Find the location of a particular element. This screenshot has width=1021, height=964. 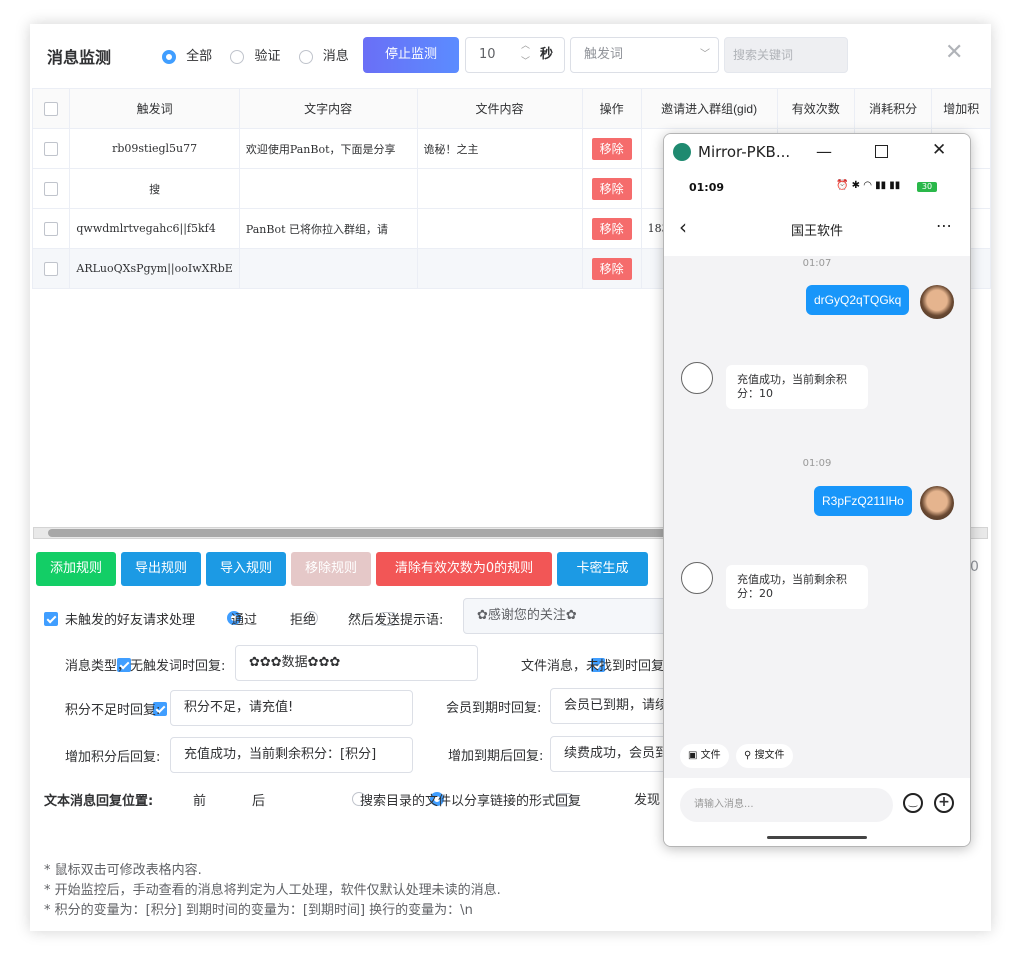

outgoing-message: R3pFzQ211lHo is located at coordinates (863, 501).